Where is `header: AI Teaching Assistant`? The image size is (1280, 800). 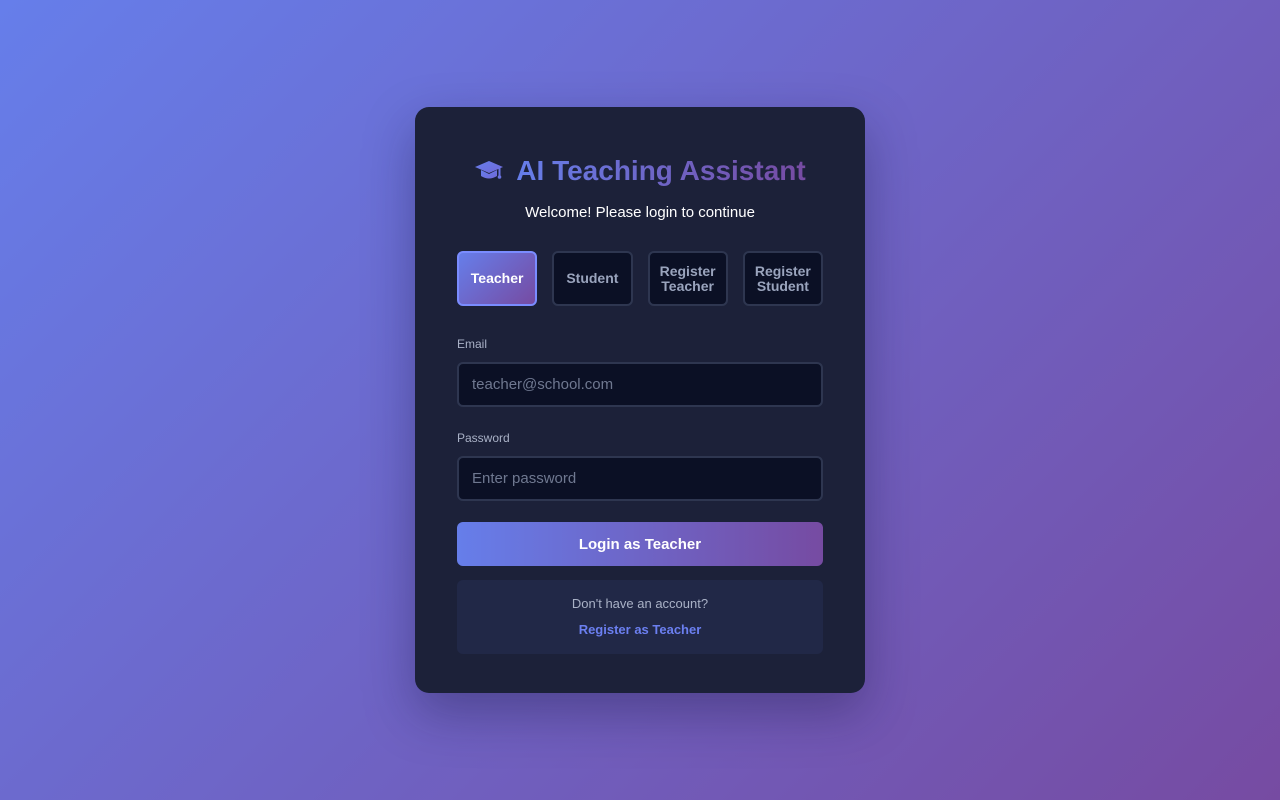 header: AI Teaching Assistant is located at coordinates (640, 171).